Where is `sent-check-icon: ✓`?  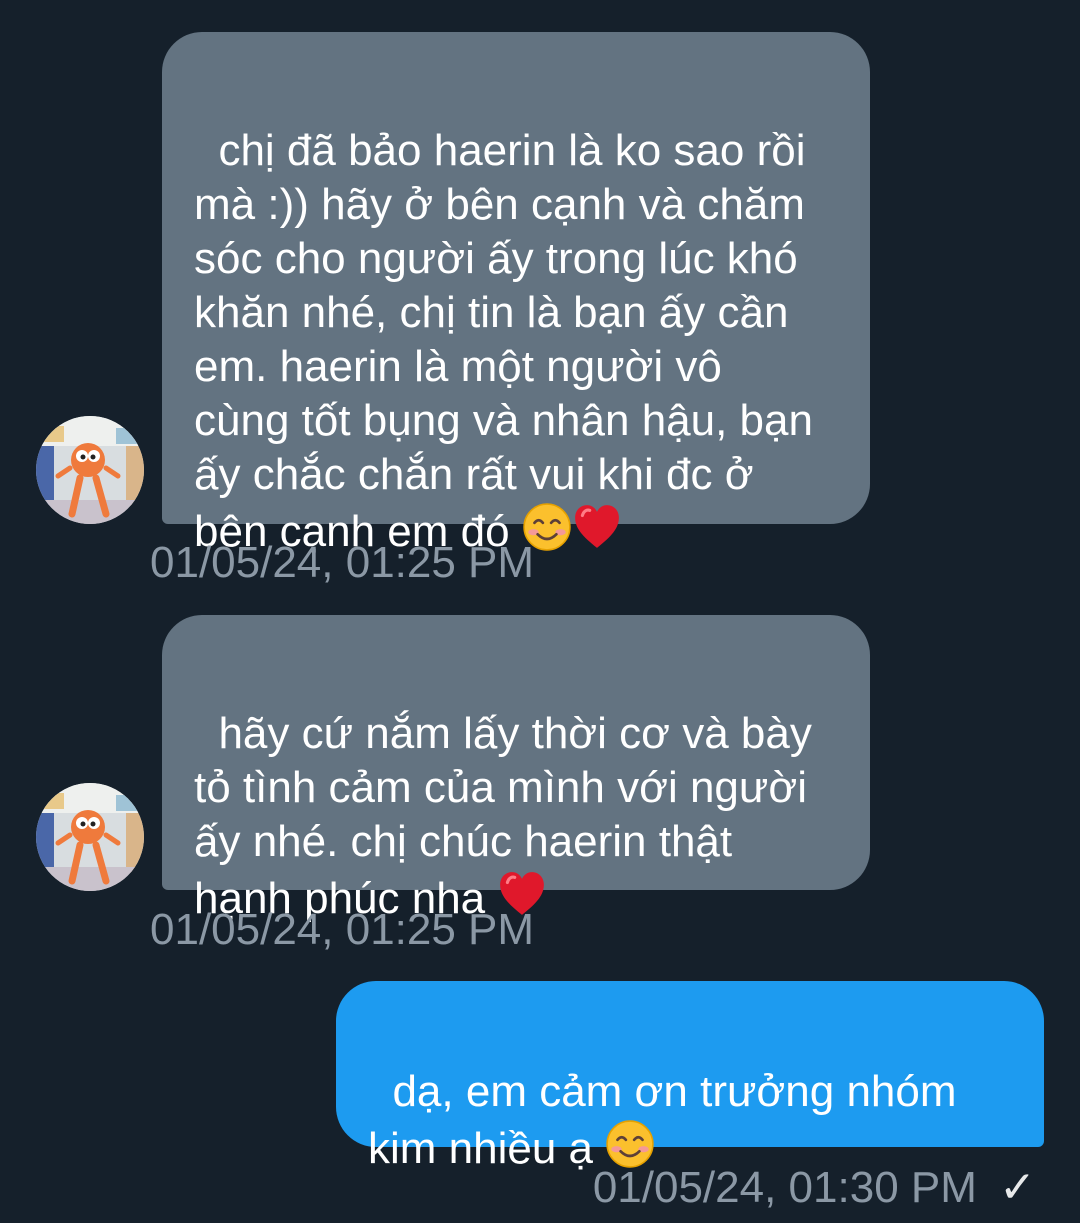
sent-check-icon: ✓ is located at coordinates (1017, 1187).